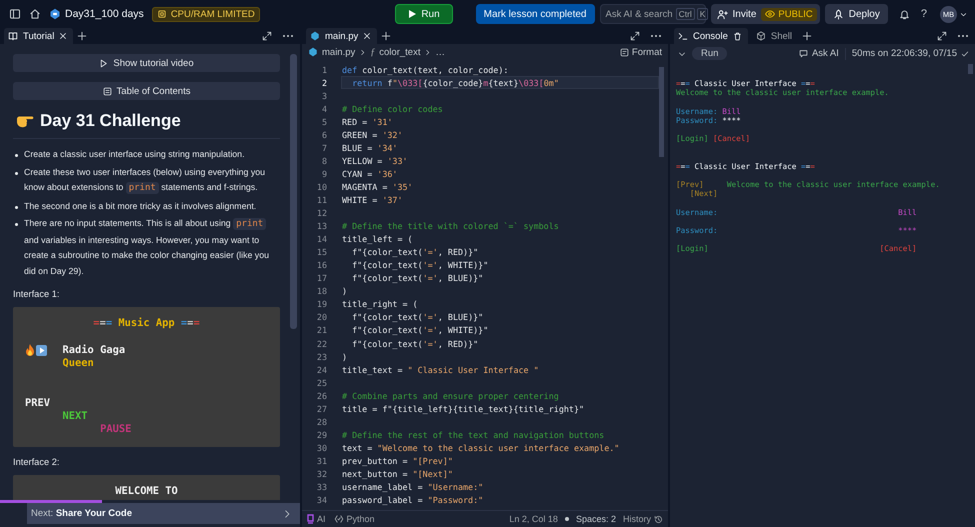  What do you see at coordinates (339, 52) in the screenshot?
I see `breadcrumb-item: main.py` at bounding box center [339, 52].